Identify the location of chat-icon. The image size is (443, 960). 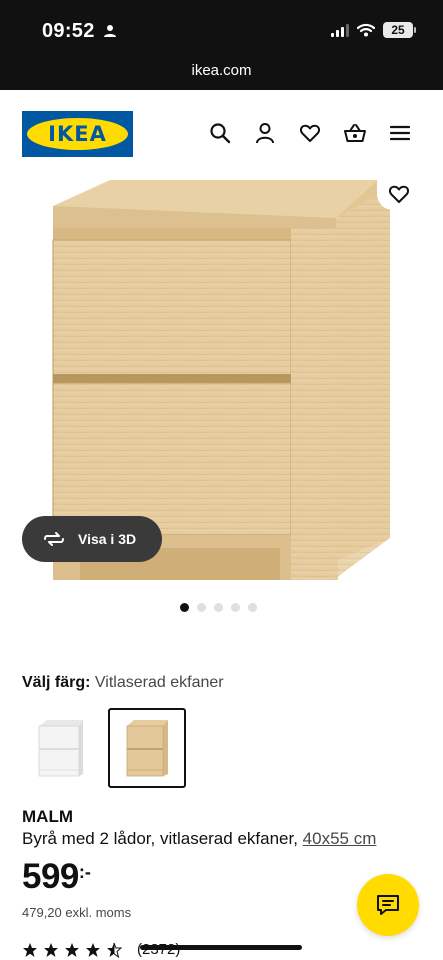
(388, 905).